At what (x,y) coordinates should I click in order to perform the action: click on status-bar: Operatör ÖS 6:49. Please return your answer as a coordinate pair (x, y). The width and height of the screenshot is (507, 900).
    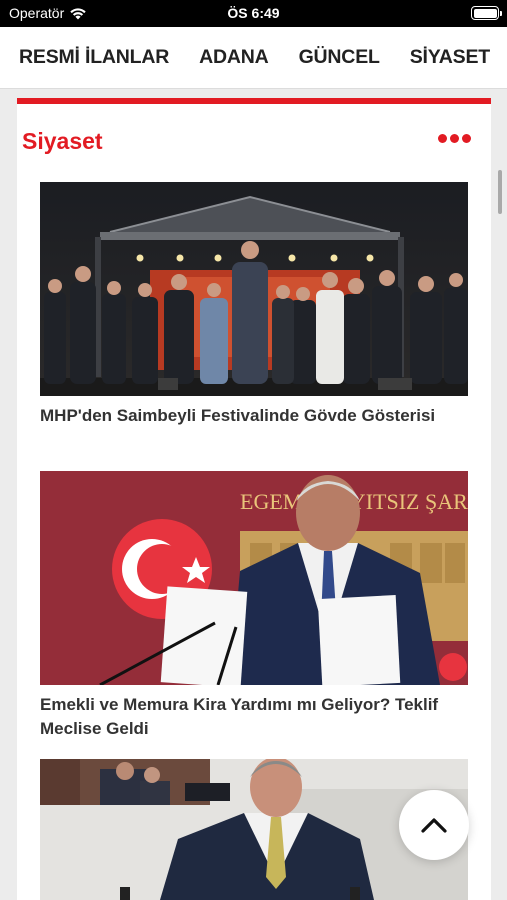
    Looking at the image, I should click on (253, 13).